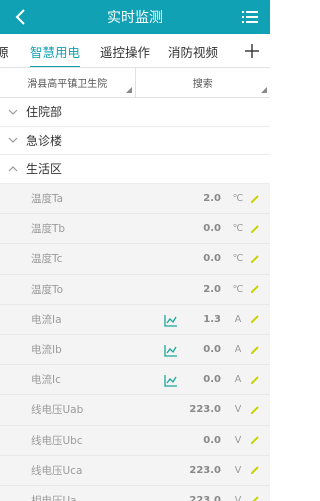  I want to click on measurement-name: 相电压Ua, so click(54, 497).